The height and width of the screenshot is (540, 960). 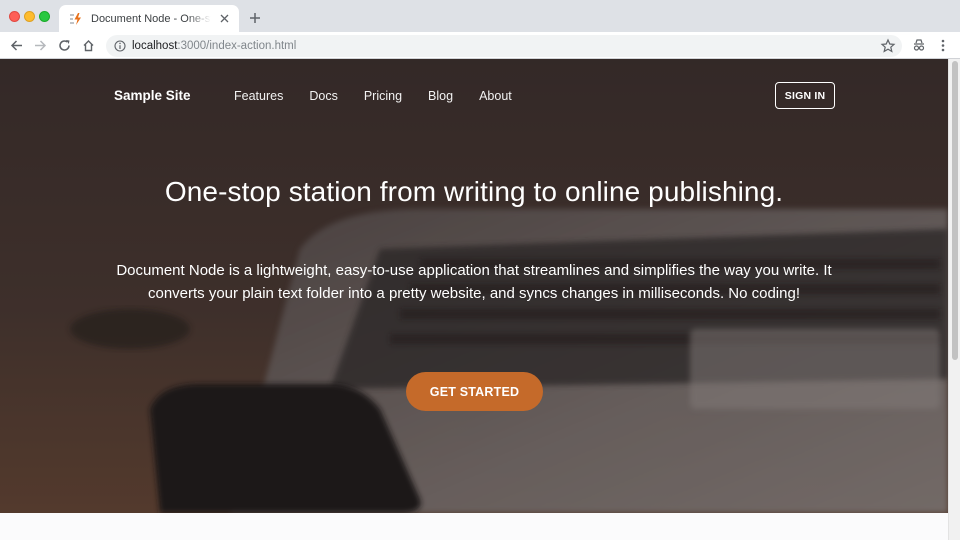 I want to click on window-zoom-button, so click(x=44, y=16).